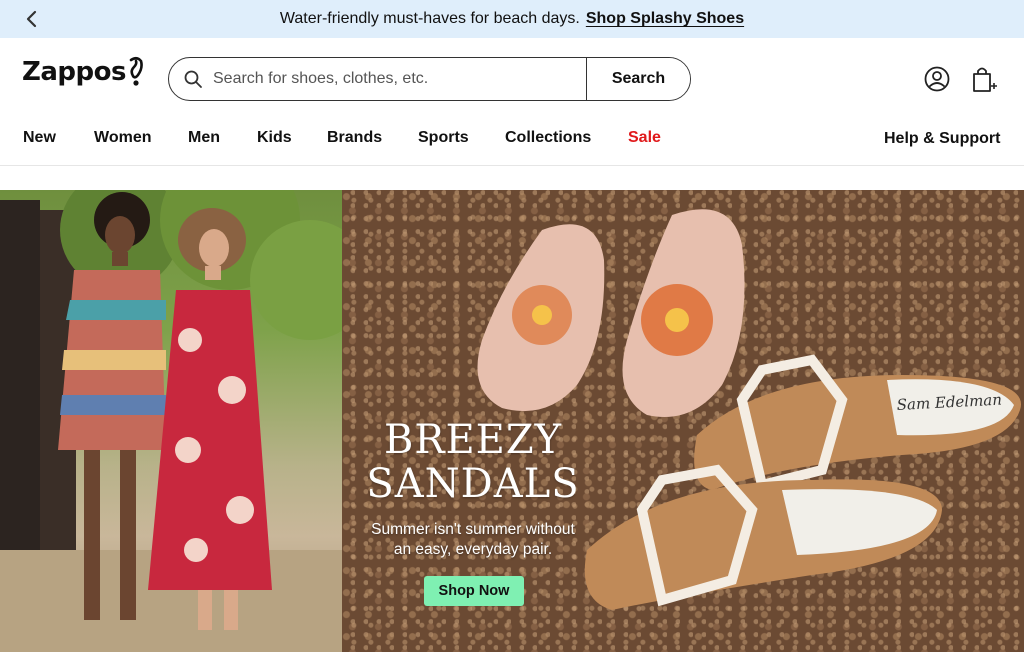 The height and width of the screenshot is (652, 1024). I want to click on nav-item-kids: Kids, so click(274, 138).